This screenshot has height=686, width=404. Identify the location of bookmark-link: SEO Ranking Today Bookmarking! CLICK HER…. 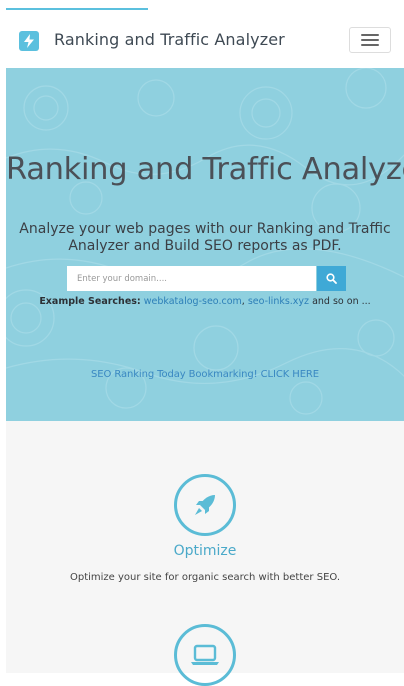
(205, 374).